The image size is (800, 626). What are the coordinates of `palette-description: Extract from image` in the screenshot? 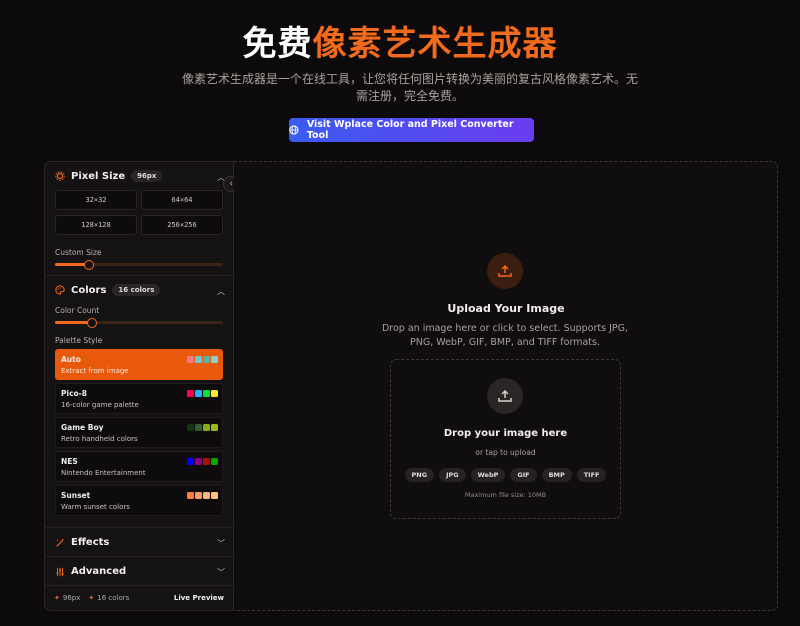 It's located at (95, 371).